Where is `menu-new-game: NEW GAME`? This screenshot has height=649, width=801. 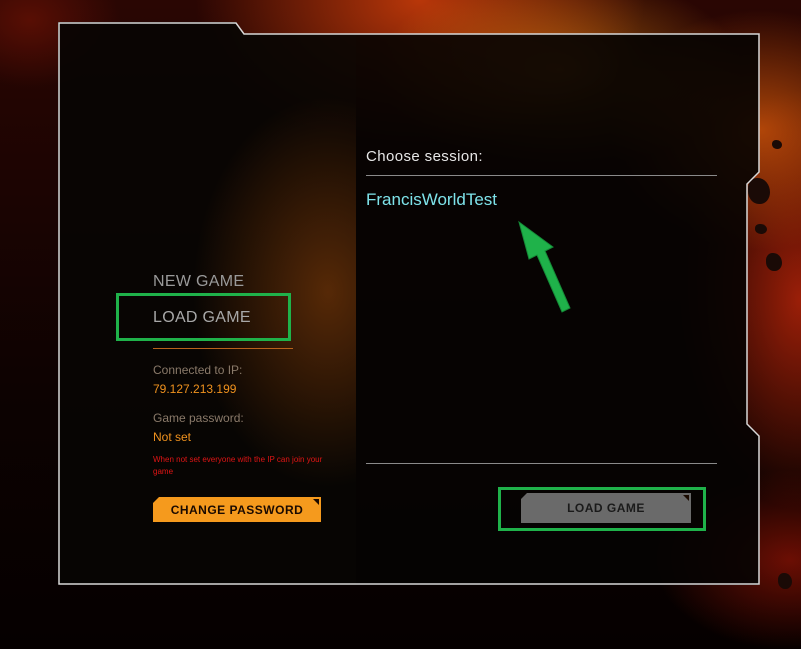
menu-new-game: NEW GAME is located at coordinates (198, 282).